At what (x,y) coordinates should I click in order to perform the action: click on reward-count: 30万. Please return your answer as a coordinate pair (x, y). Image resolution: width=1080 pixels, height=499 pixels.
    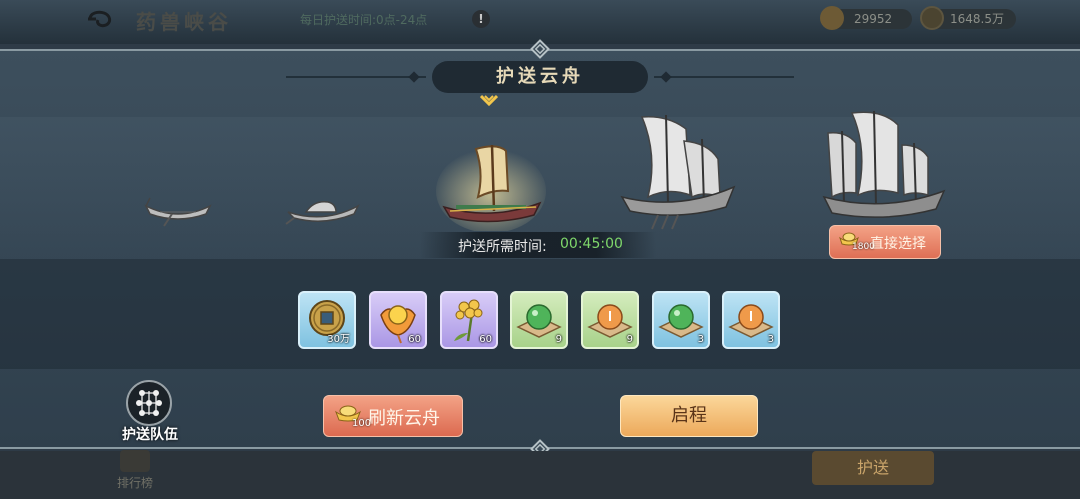
    Looking at the image, I should click on (338, 339).